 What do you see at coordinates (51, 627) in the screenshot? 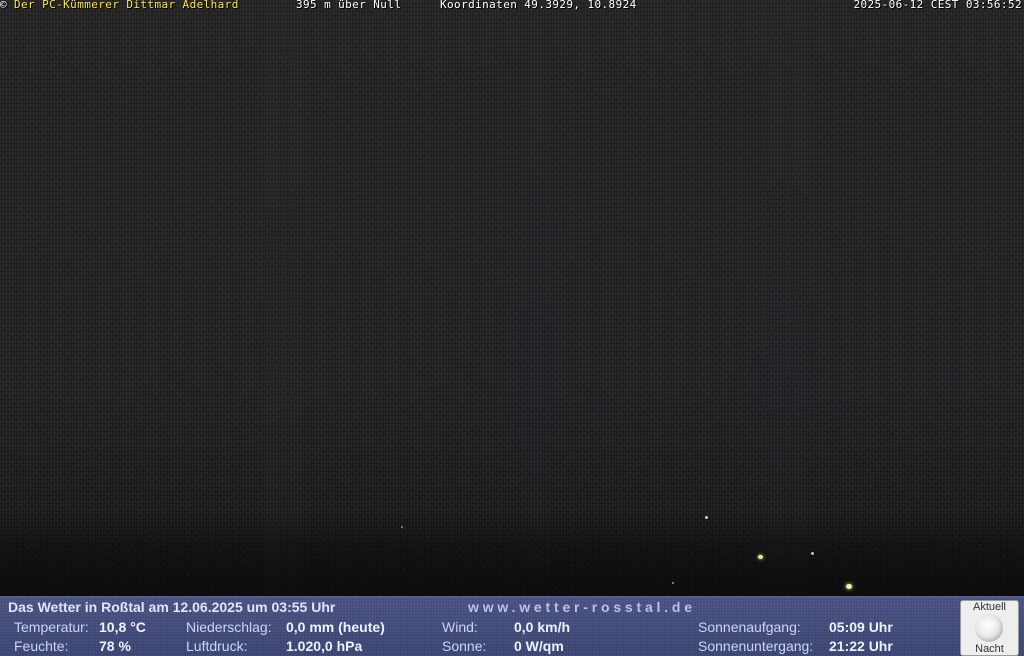
I see `temperature-label: Temperatur:` at bounding box center [51, 627].